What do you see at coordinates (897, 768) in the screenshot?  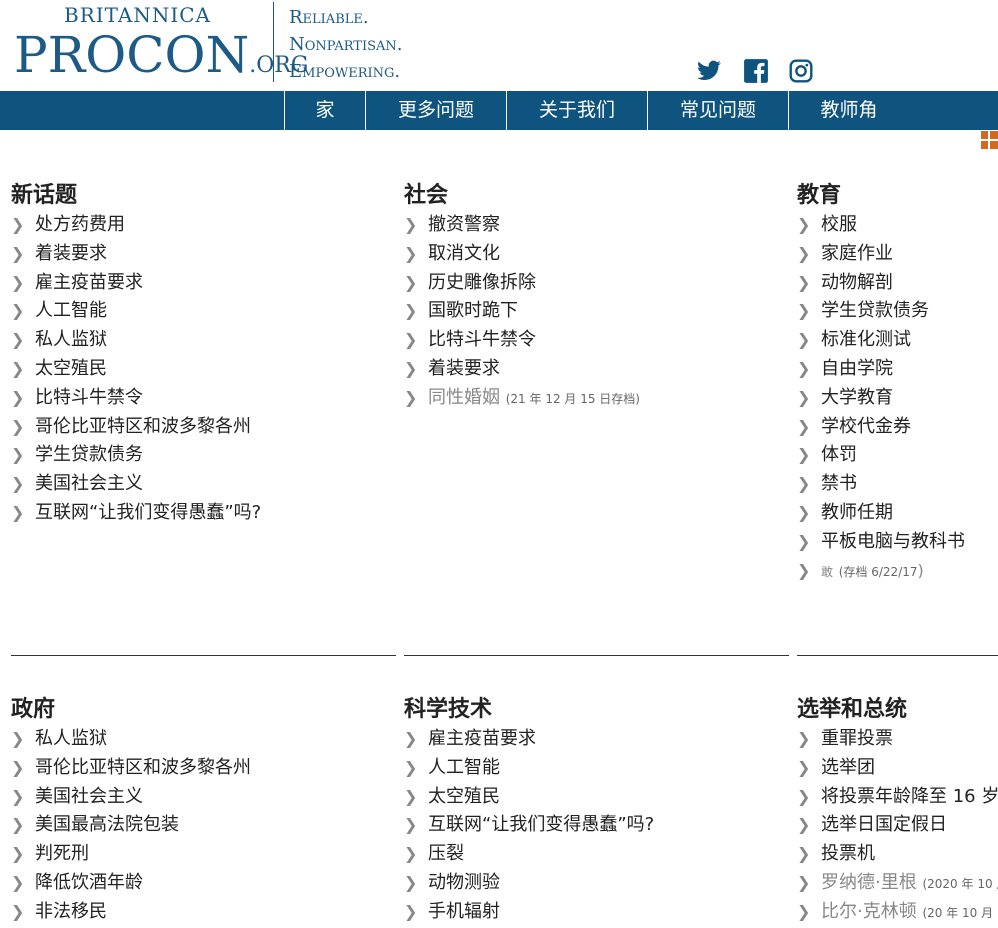 I see `list-item: ❯ 选举团` at bounding box center [897, 768].